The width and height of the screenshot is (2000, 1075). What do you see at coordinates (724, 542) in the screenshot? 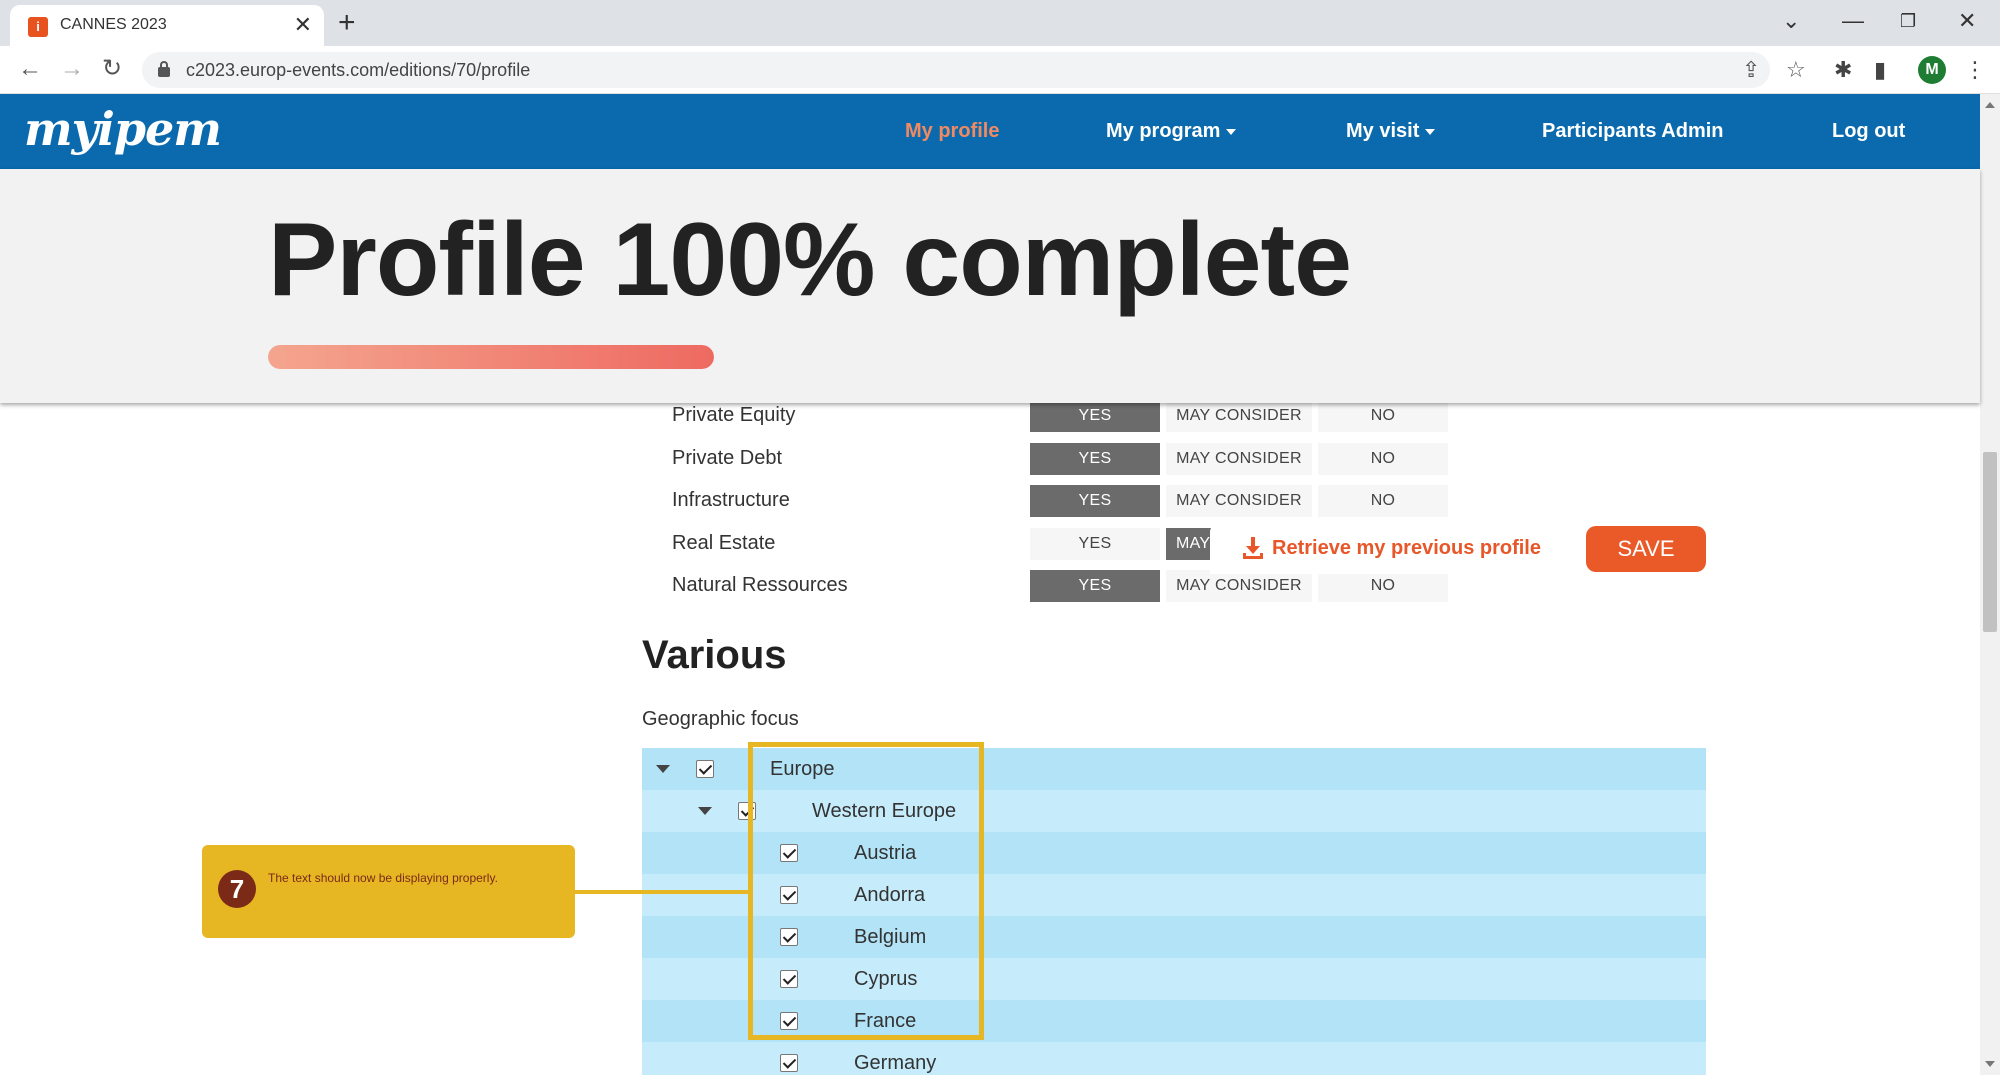
I see `preference-label: Real Estate` at bounding box center [724, 542].